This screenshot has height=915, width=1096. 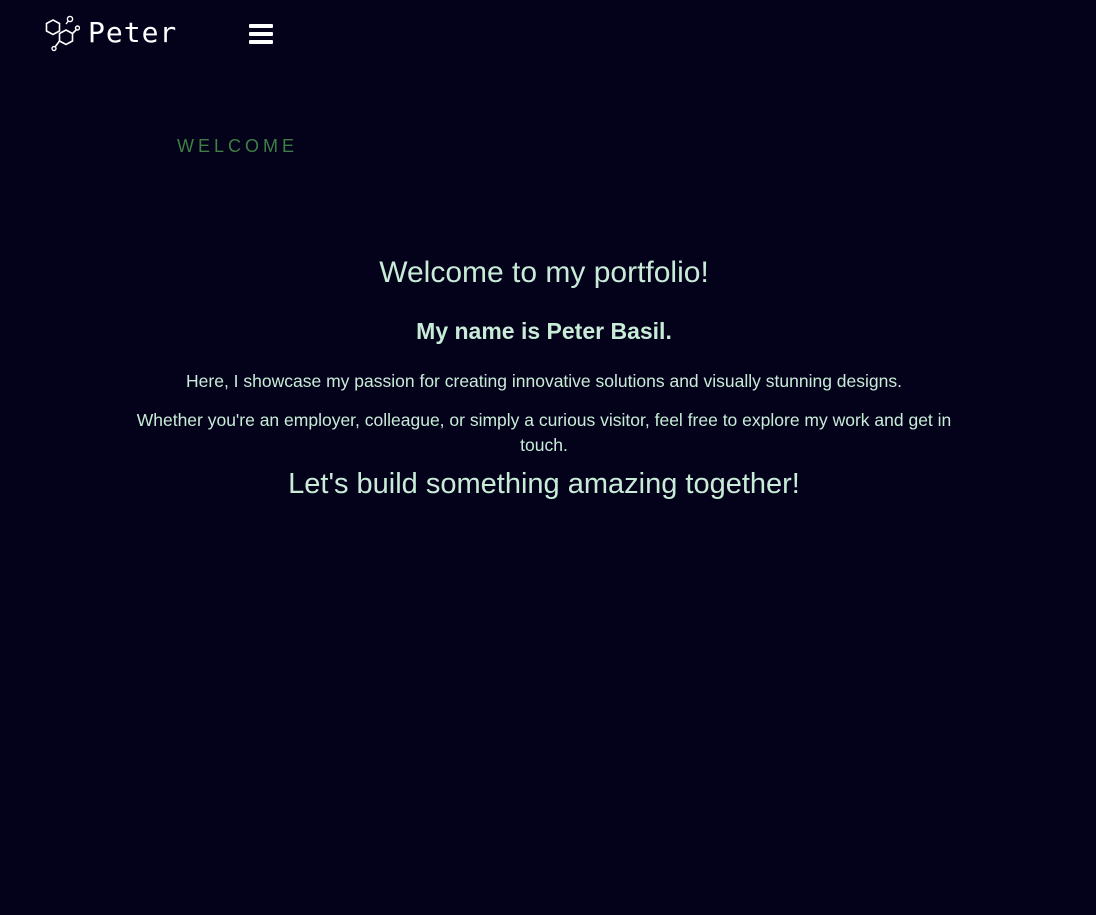 What do you see at coordinates (133, 32) in the screenshot?
I see `logo-text: Peter` at bounding box center [133, 32].